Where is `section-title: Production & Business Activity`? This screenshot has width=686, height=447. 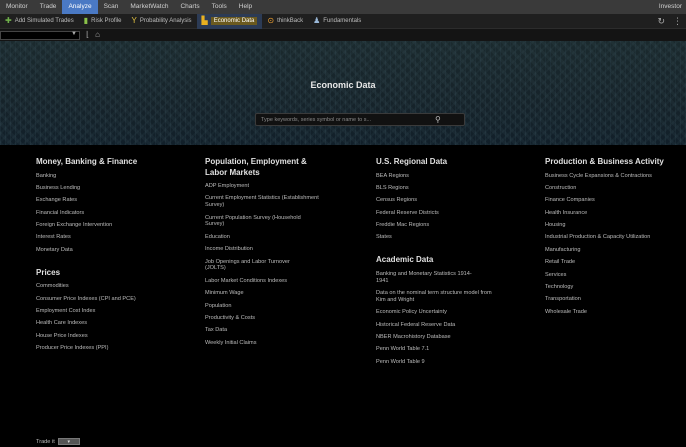
section-title: Production & Business Activity is located at coordinates (604, 161).